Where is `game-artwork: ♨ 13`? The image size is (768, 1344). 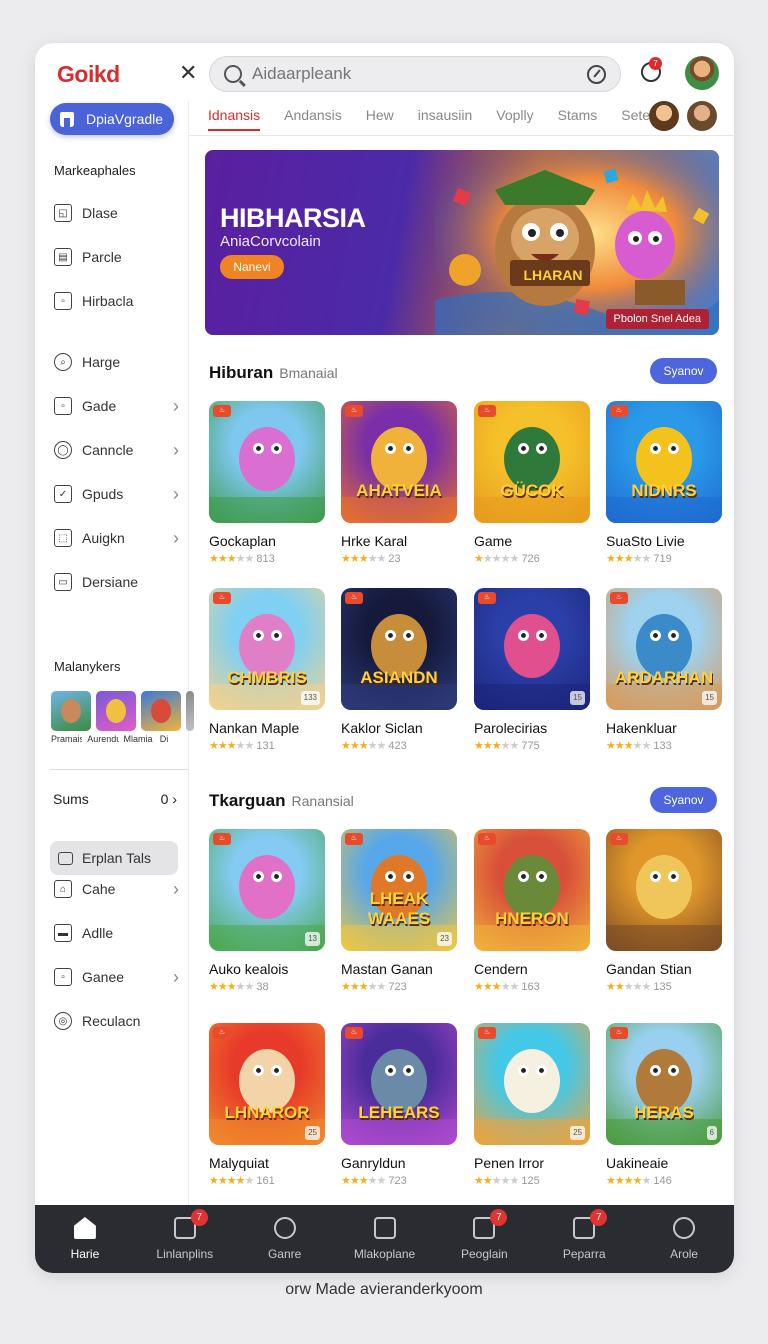
game-artwork: ♨ 13 is located at coordinates (267, 890).